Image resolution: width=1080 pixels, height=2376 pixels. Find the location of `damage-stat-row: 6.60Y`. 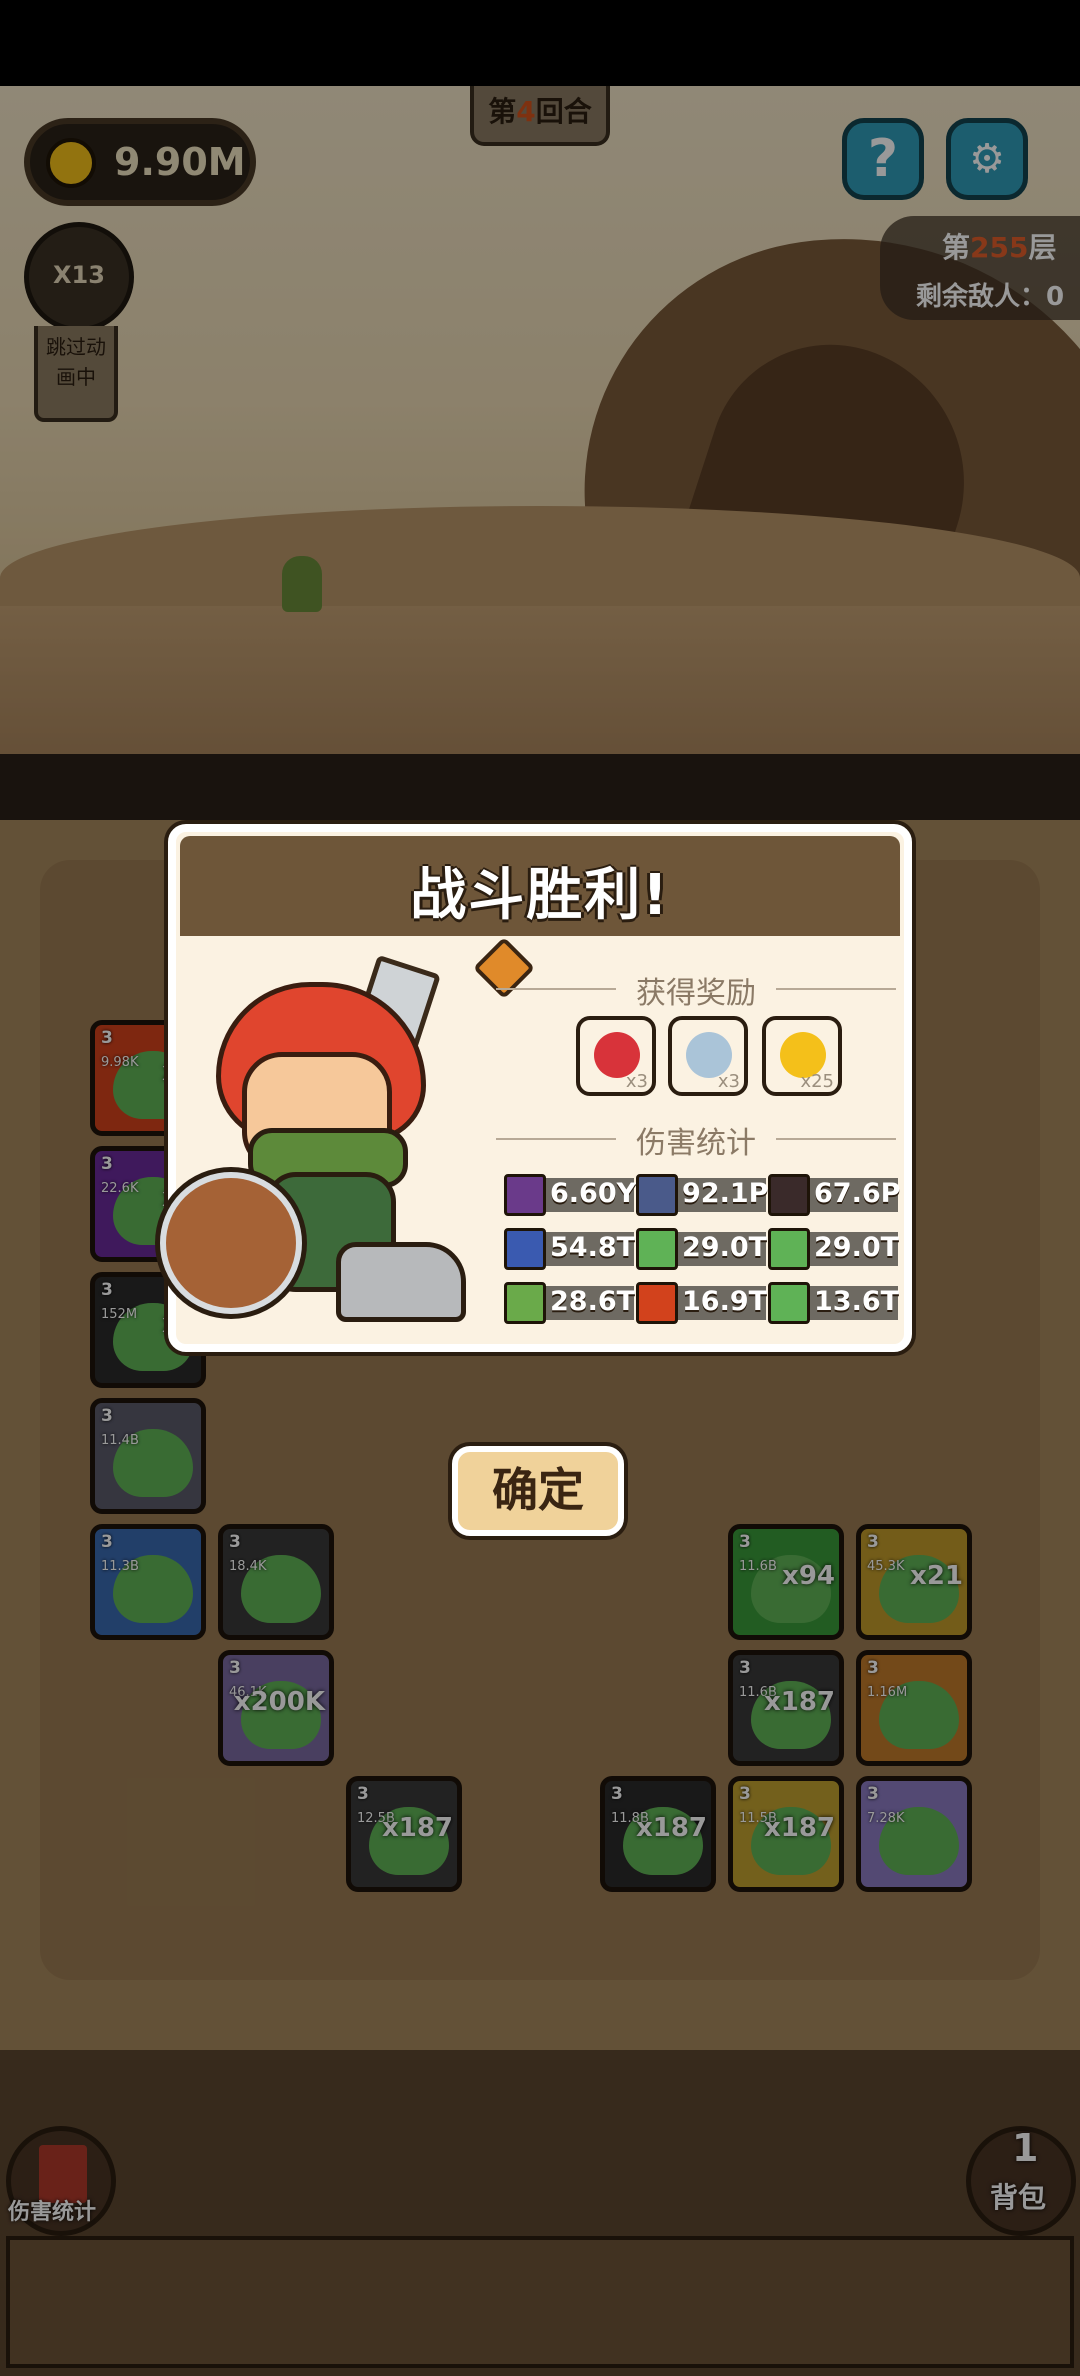

damage-stat-row: 6.60Y is located at coordinates (570, 1195).